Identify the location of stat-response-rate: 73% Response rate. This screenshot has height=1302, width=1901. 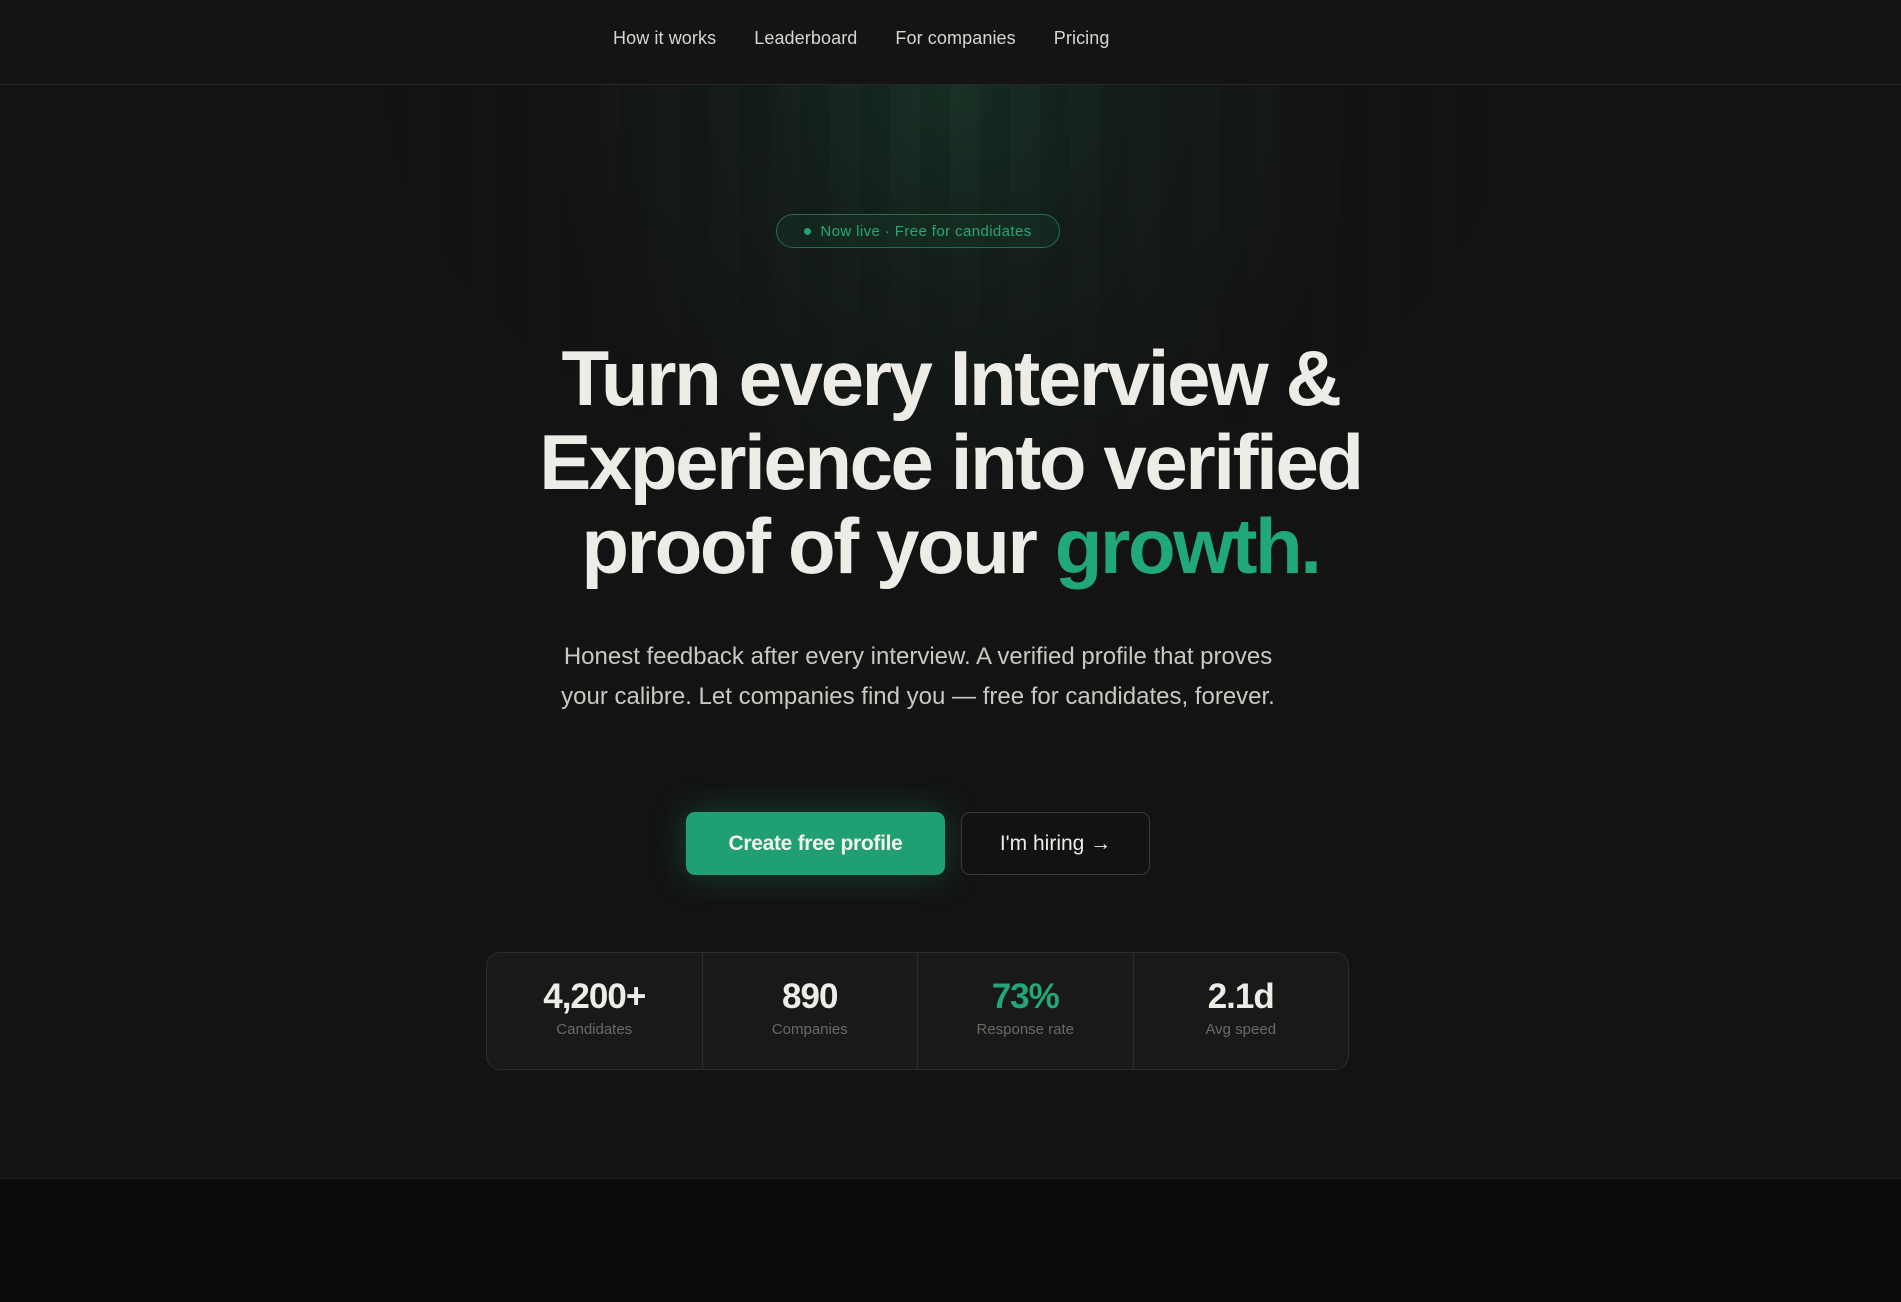
(1026, 1011).